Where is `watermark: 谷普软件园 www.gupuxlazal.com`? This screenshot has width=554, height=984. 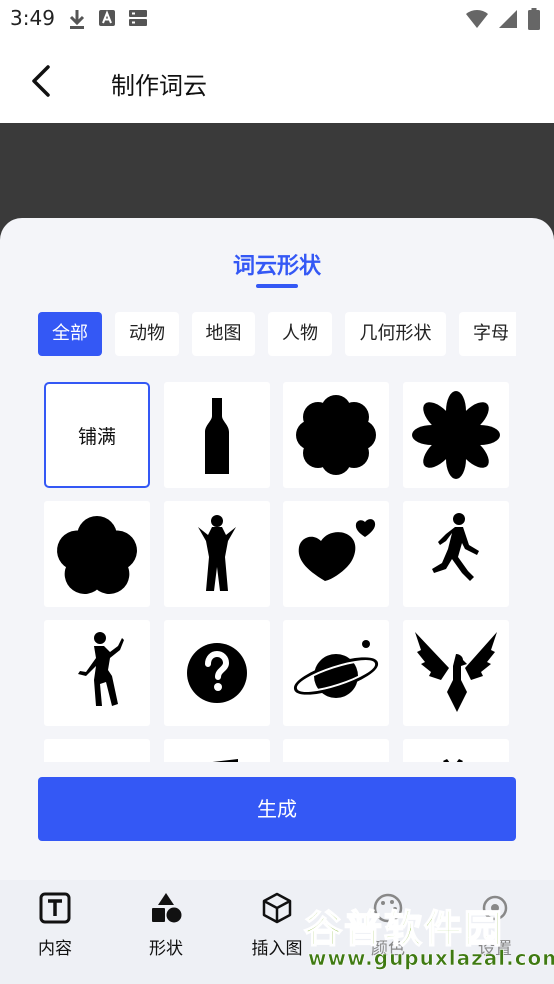
watermark: 谷普软件园 www.gupuxlazal.com is located at coordinates (427, 938).